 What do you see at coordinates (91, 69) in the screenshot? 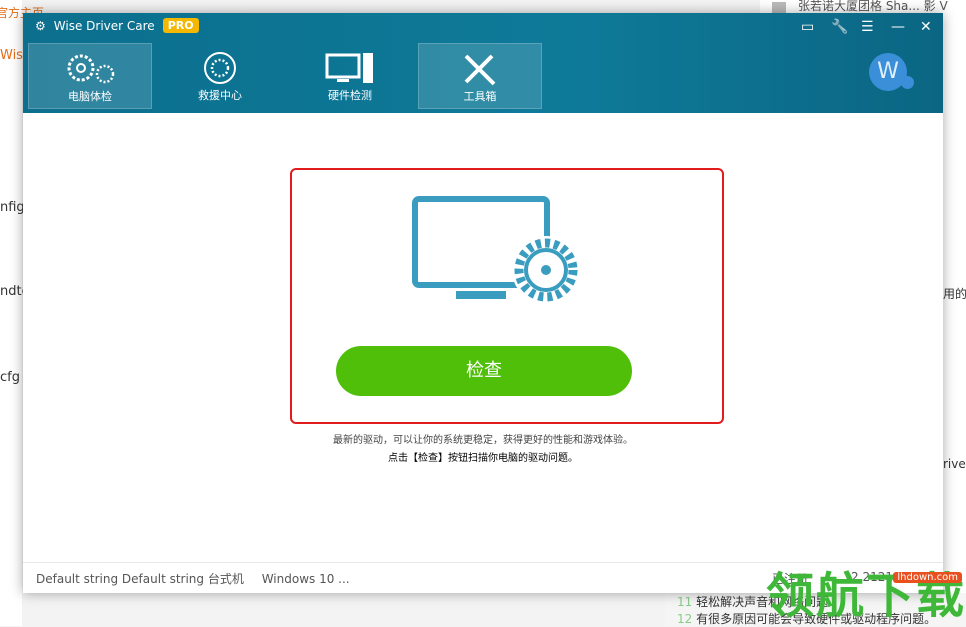
I see `gears-icon` at bounding box center [91, 69].